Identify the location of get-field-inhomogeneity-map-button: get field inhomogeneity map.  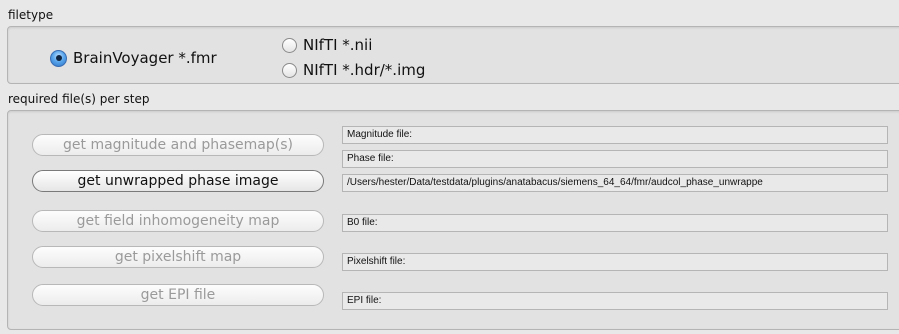
(178, 221).